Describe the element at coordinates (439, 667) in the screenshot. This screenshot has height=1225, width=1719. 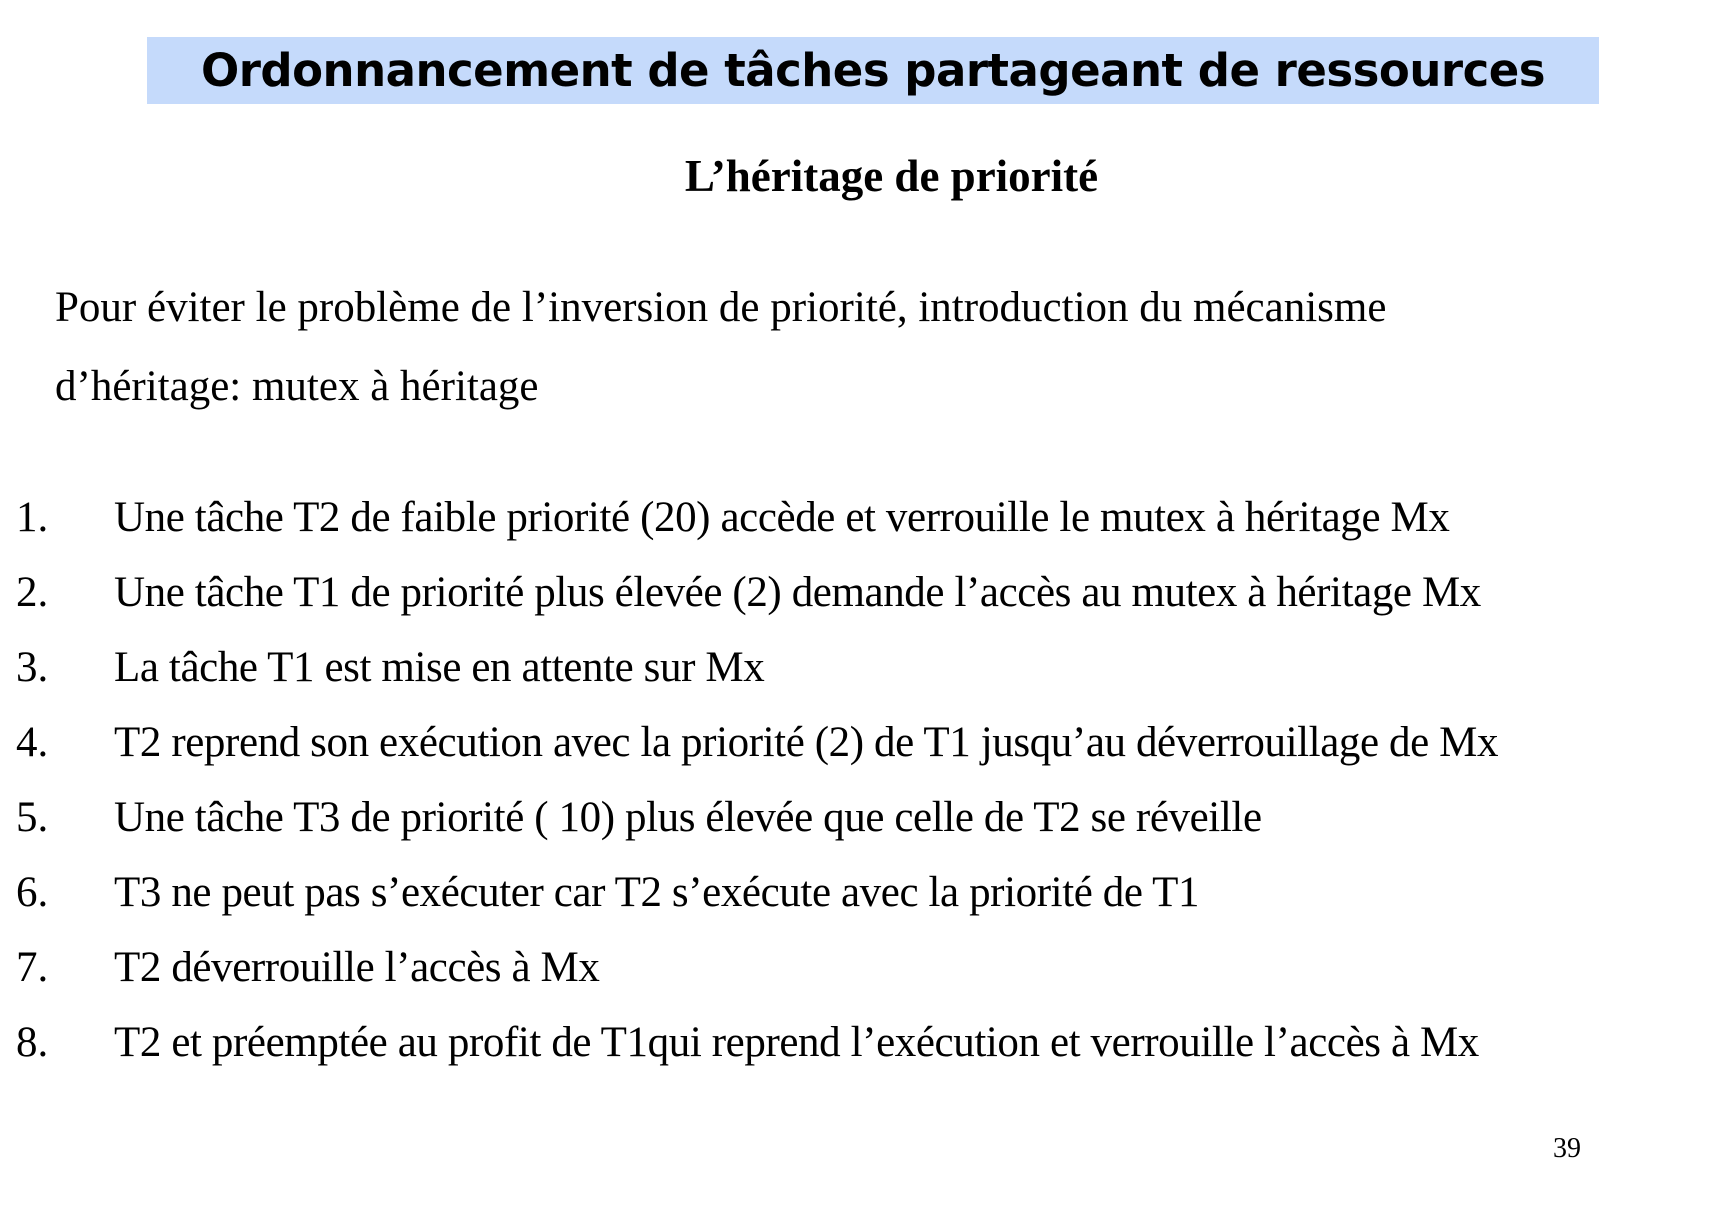
I see `step-text: La tâche T1 est mise en attente sur Mx` at that location.